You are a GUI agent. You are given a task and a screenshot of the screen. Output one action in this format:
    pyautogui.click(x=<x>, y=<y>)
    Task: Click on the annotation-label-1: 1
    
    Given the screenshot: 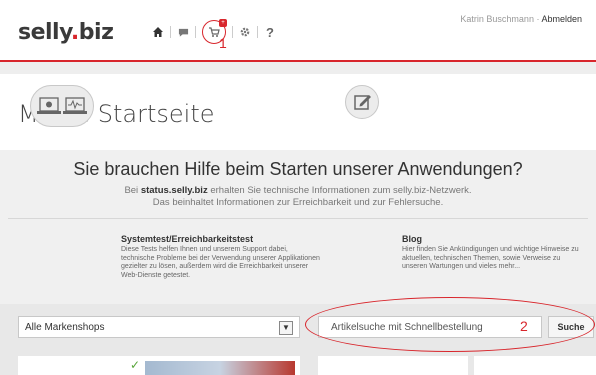 What is the action you would take?
    pyautogui.click(x=223, y=43)
    